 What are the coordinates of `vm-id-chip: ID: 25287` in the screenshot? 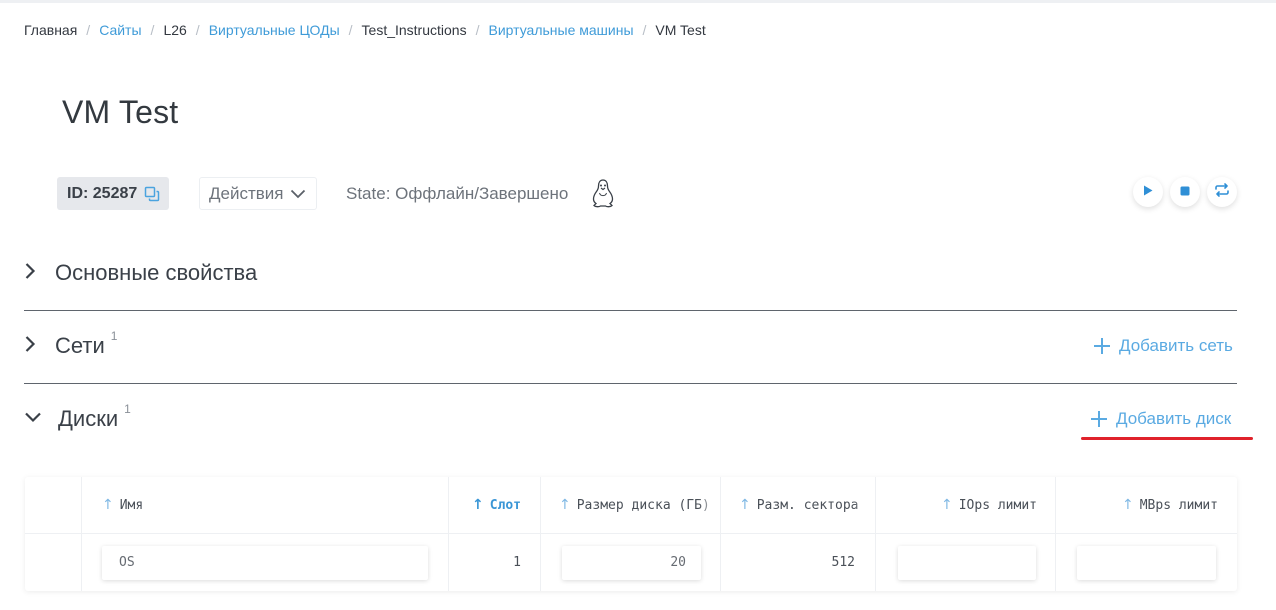 It's located at (113, 193).